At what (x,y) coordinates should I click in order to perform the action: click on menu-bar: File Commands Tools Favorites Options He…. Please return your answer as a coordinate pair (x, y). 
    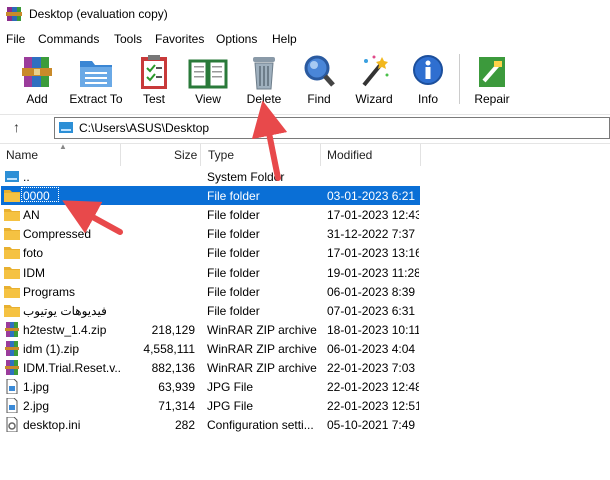
    Looking at the image, I should click on (305, 39).